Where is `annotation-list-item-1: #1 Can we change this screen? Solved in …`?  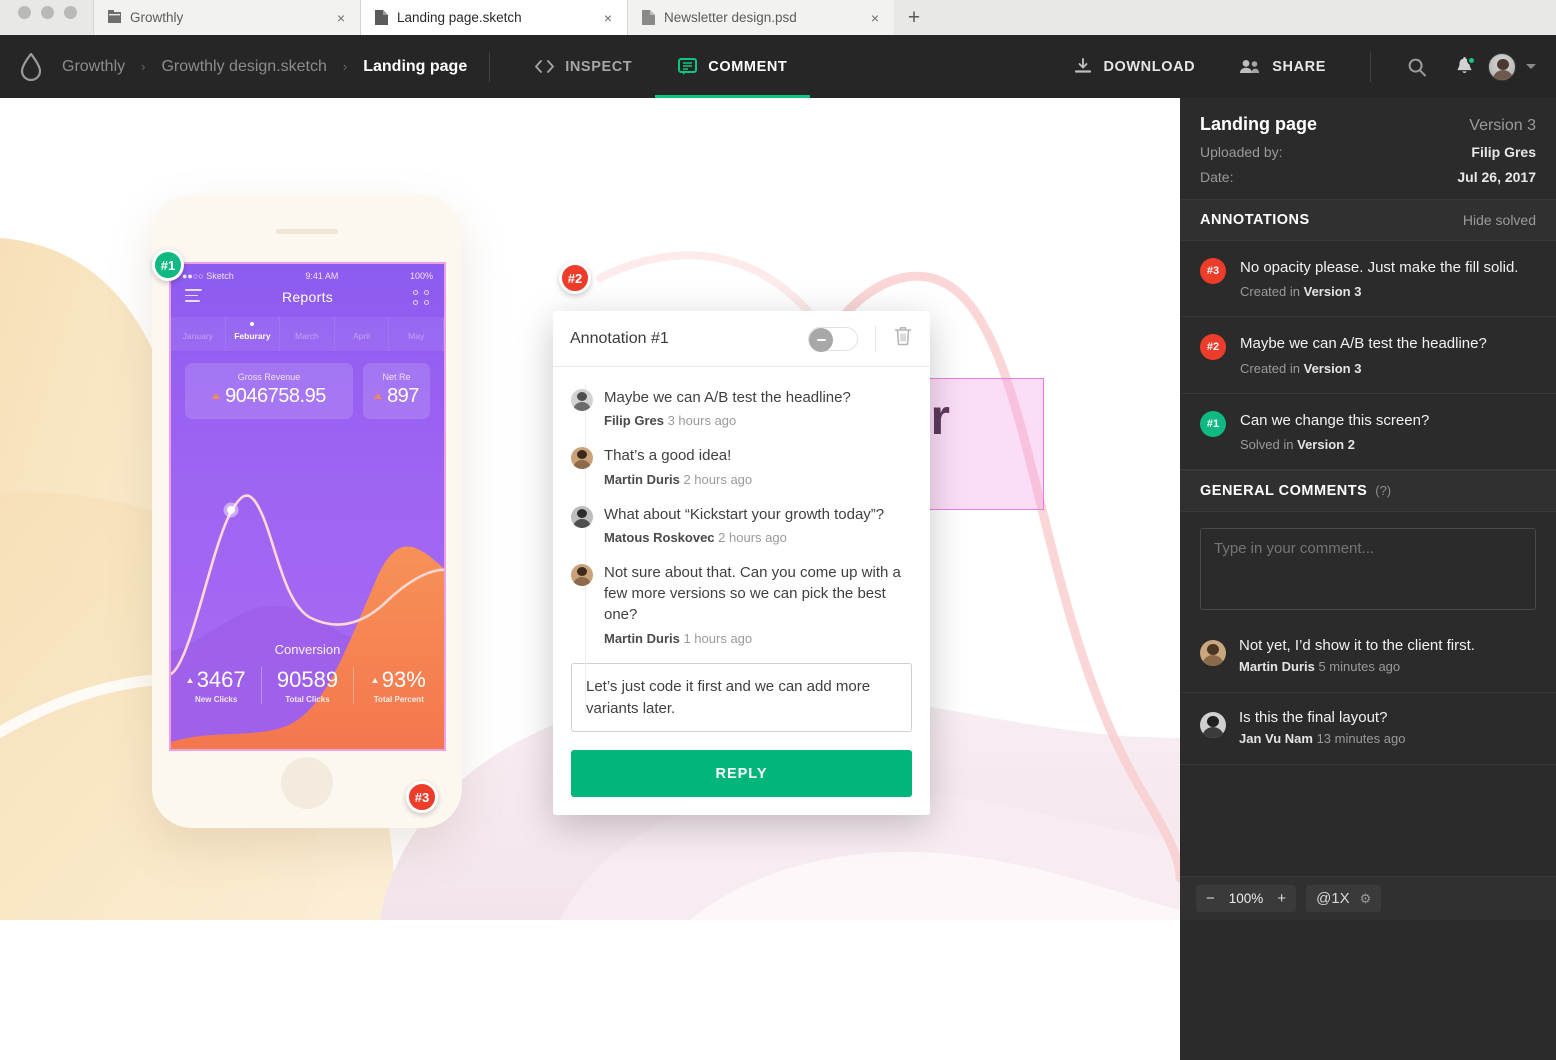 annotation-list-item-1: #1 Can we change this screen? Solved in … is located at coordinates (1368, 432).